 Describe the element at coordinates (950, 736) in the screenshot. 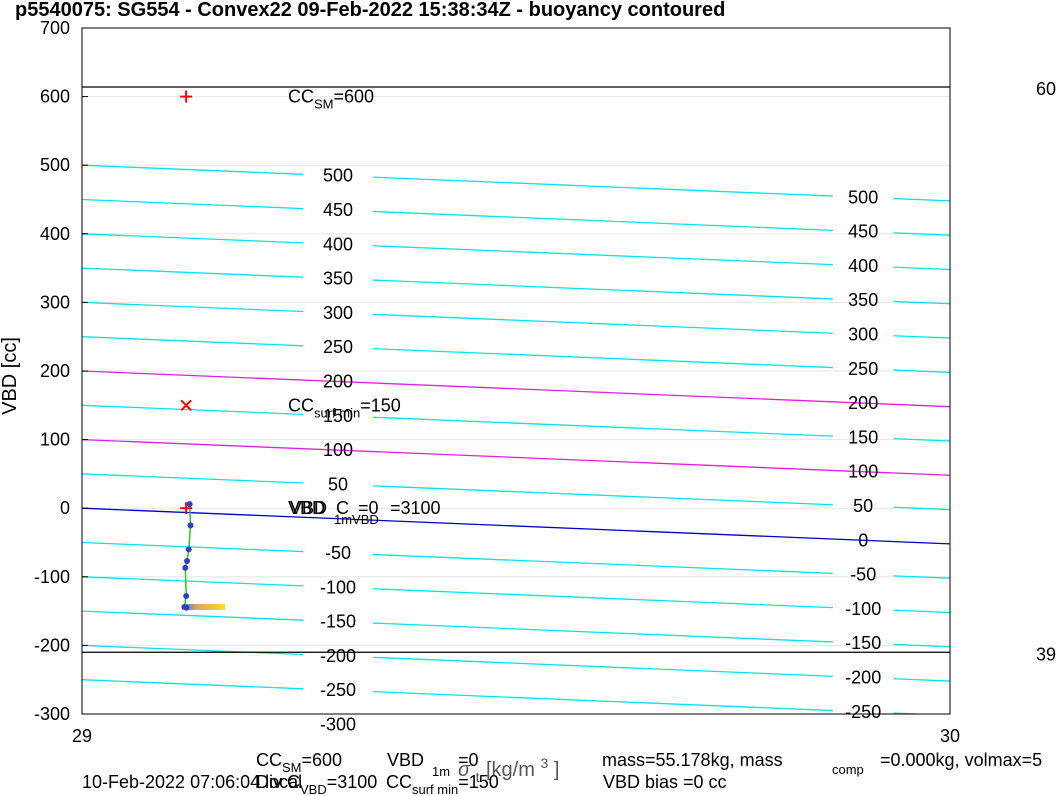

I see `x-tick-label: 30` at that location.